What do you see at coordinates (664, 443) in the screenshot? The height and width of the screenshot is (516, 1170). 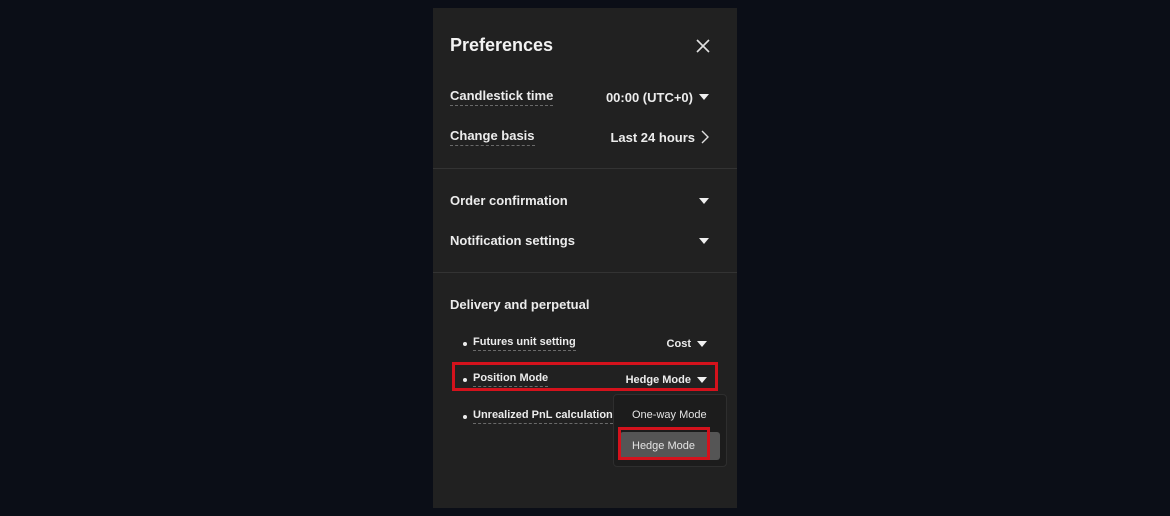 I see `hedge-option-highlight` at bounding box center [664, 443].